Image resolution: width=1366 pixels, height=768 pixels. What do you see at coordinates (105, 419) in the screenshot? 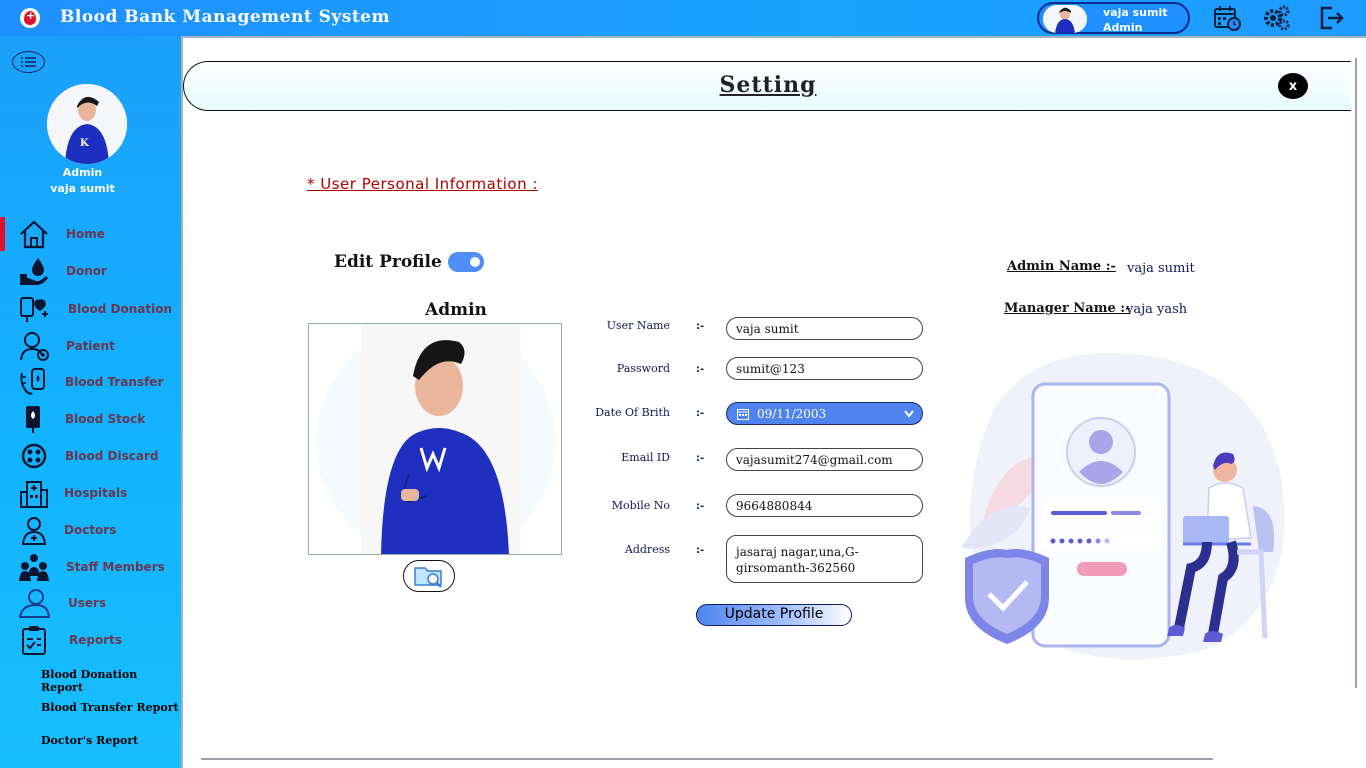
I see `sidebar-item-label: Blood Stock` at bounding box center [105, 419].